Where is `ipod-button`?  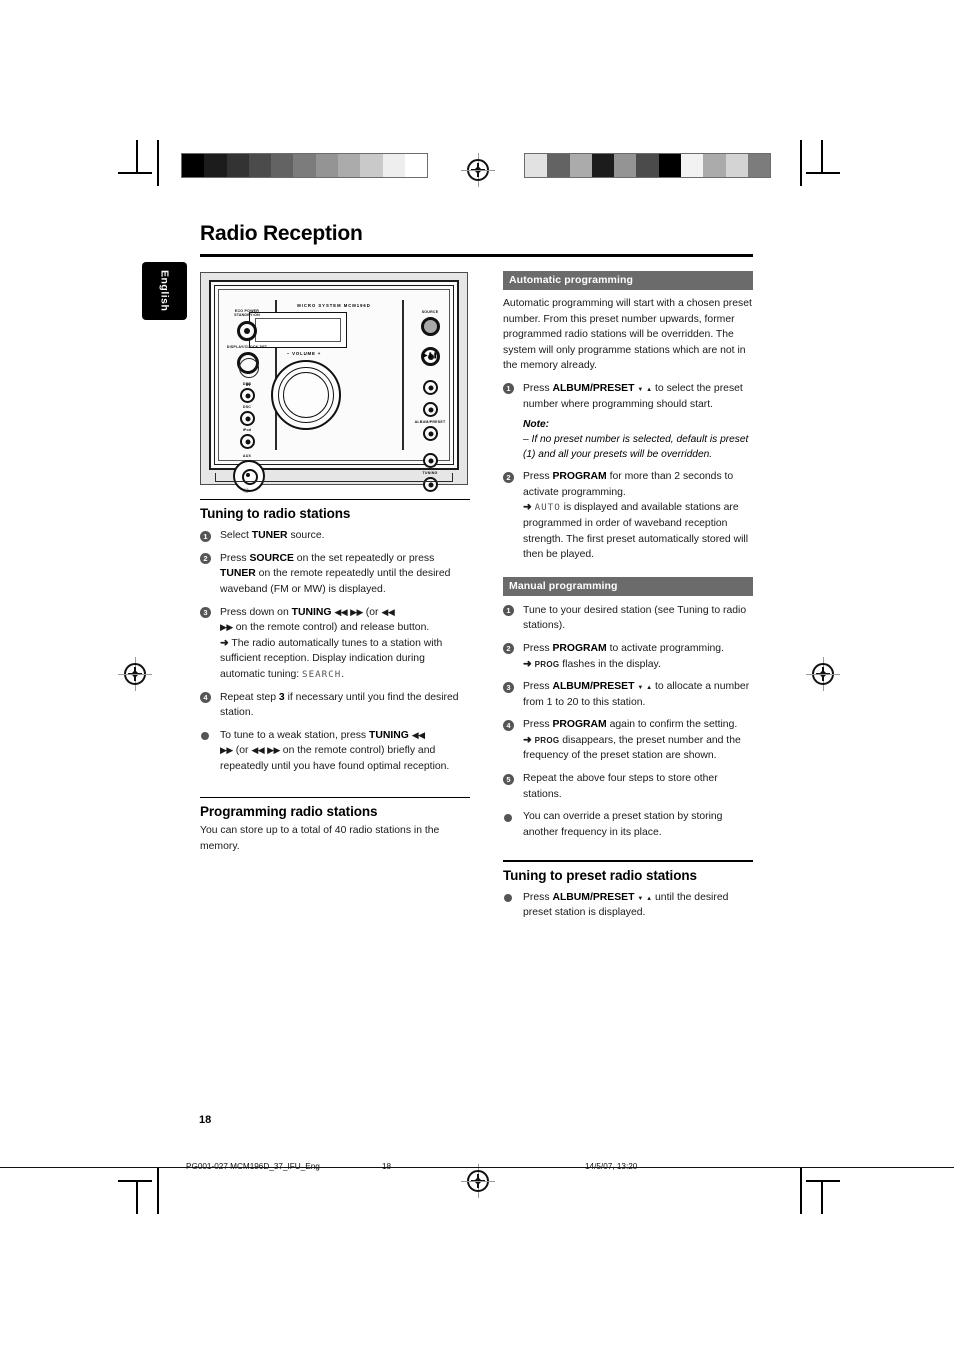 ipod-button is located at coordinates (247, 441).